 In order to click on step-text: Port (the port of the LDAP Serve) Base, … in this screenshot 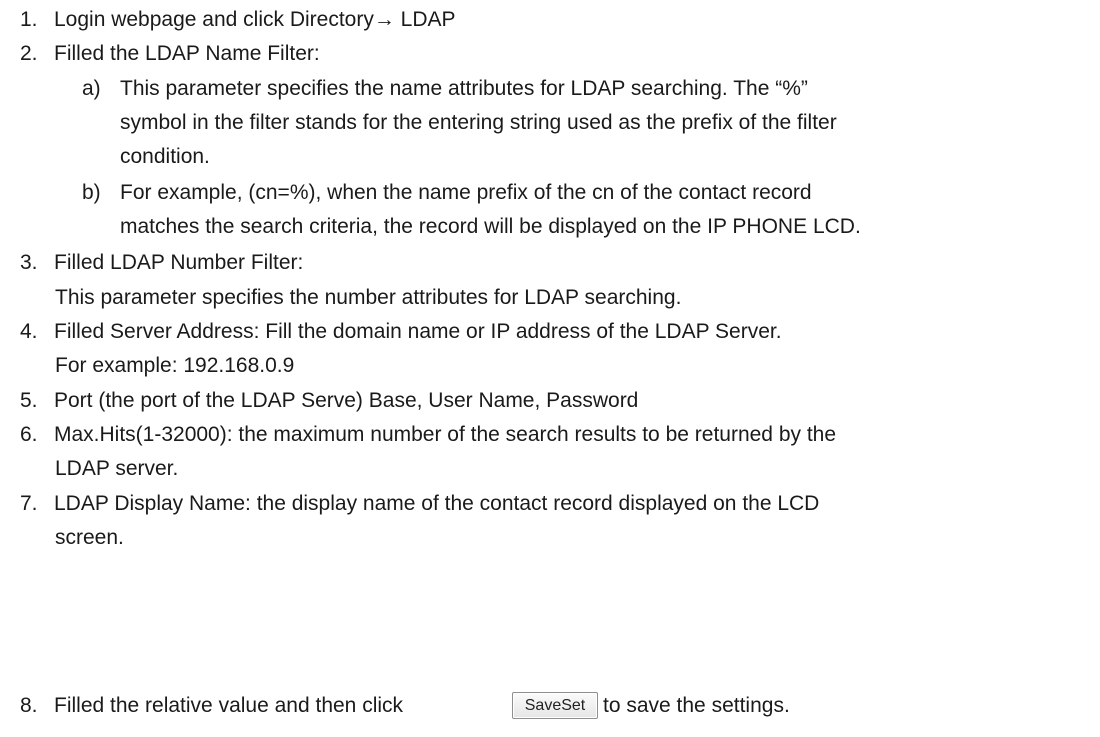, I will do `click(346, 400)`.